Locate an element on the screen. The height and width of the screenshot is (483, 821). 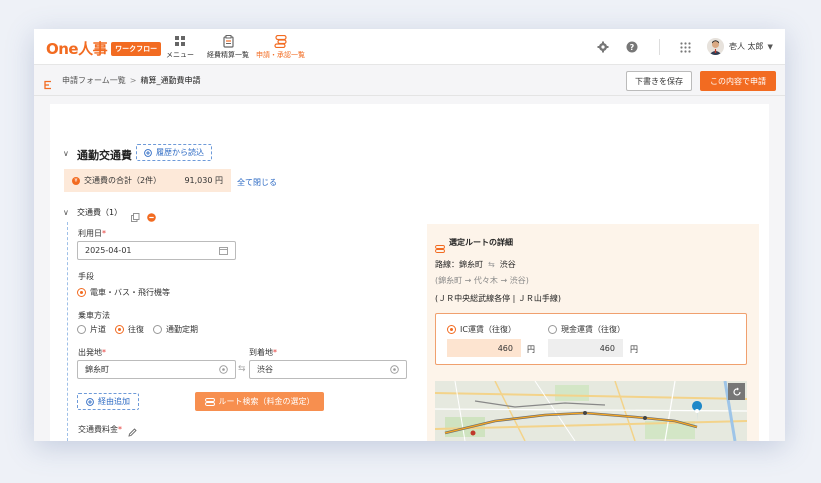
ic-fare-unit: 円 is located at coordinates (531, 349).